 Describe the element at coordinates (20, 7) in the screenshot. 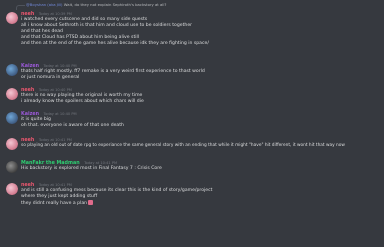

I see `reply-connector` at that location.